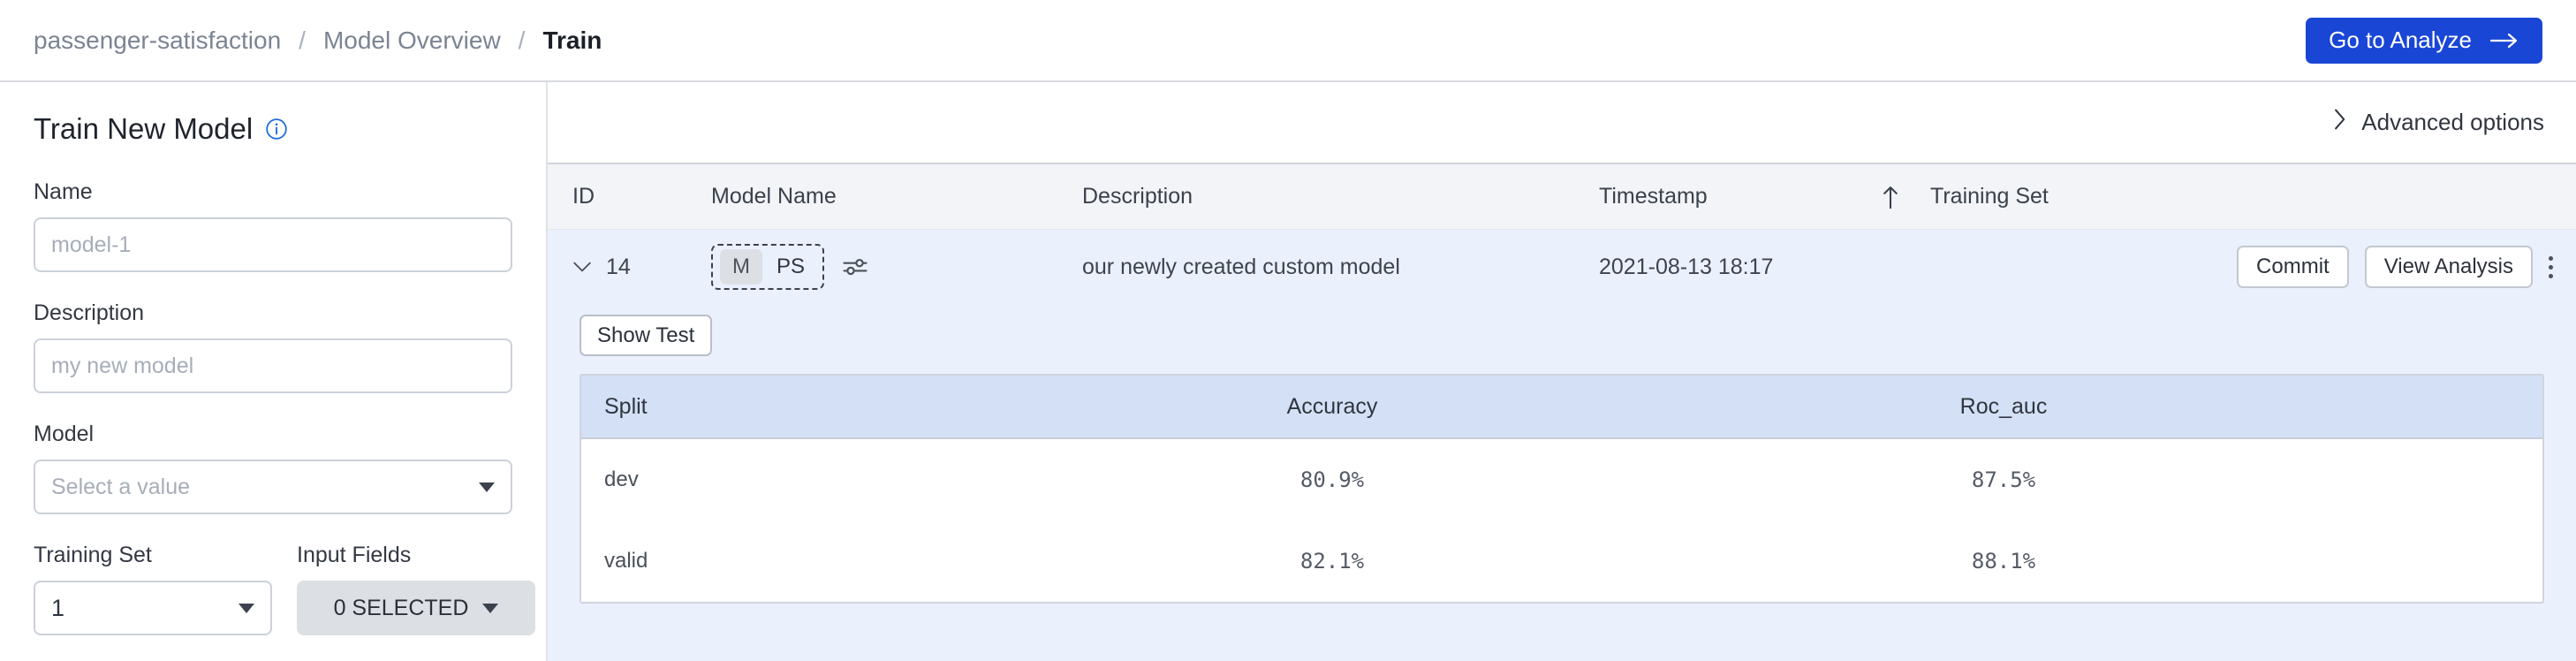  I want to click on model-select: Select a value, so click(273, 487).